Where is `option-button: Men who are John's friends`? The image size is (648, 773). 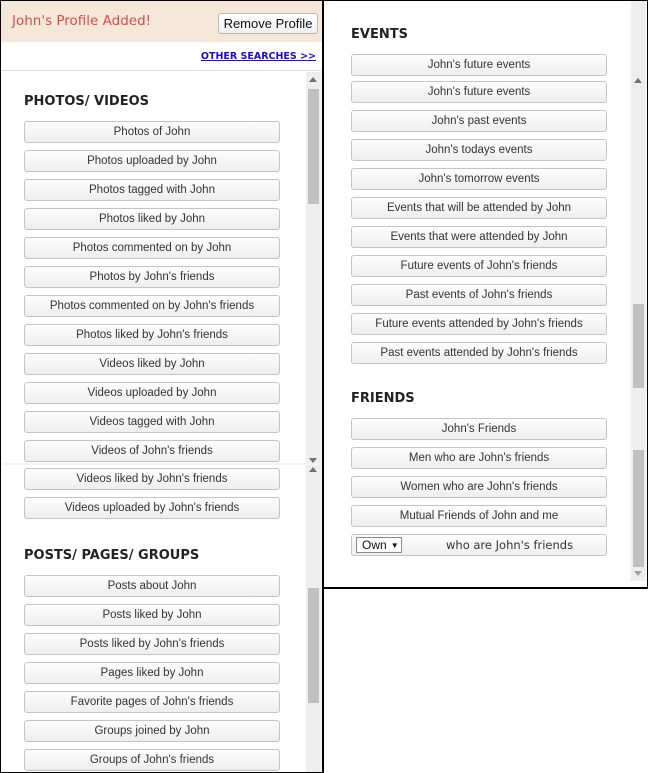
option-button: Men who are John's friends is located at coordinates (479, 458).